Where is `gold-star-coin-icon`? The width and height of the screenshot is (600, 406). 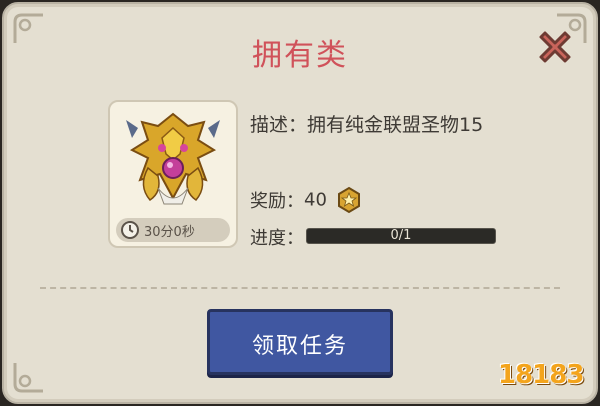
gold-star-coin-icon is located at coordinates (349, 200).